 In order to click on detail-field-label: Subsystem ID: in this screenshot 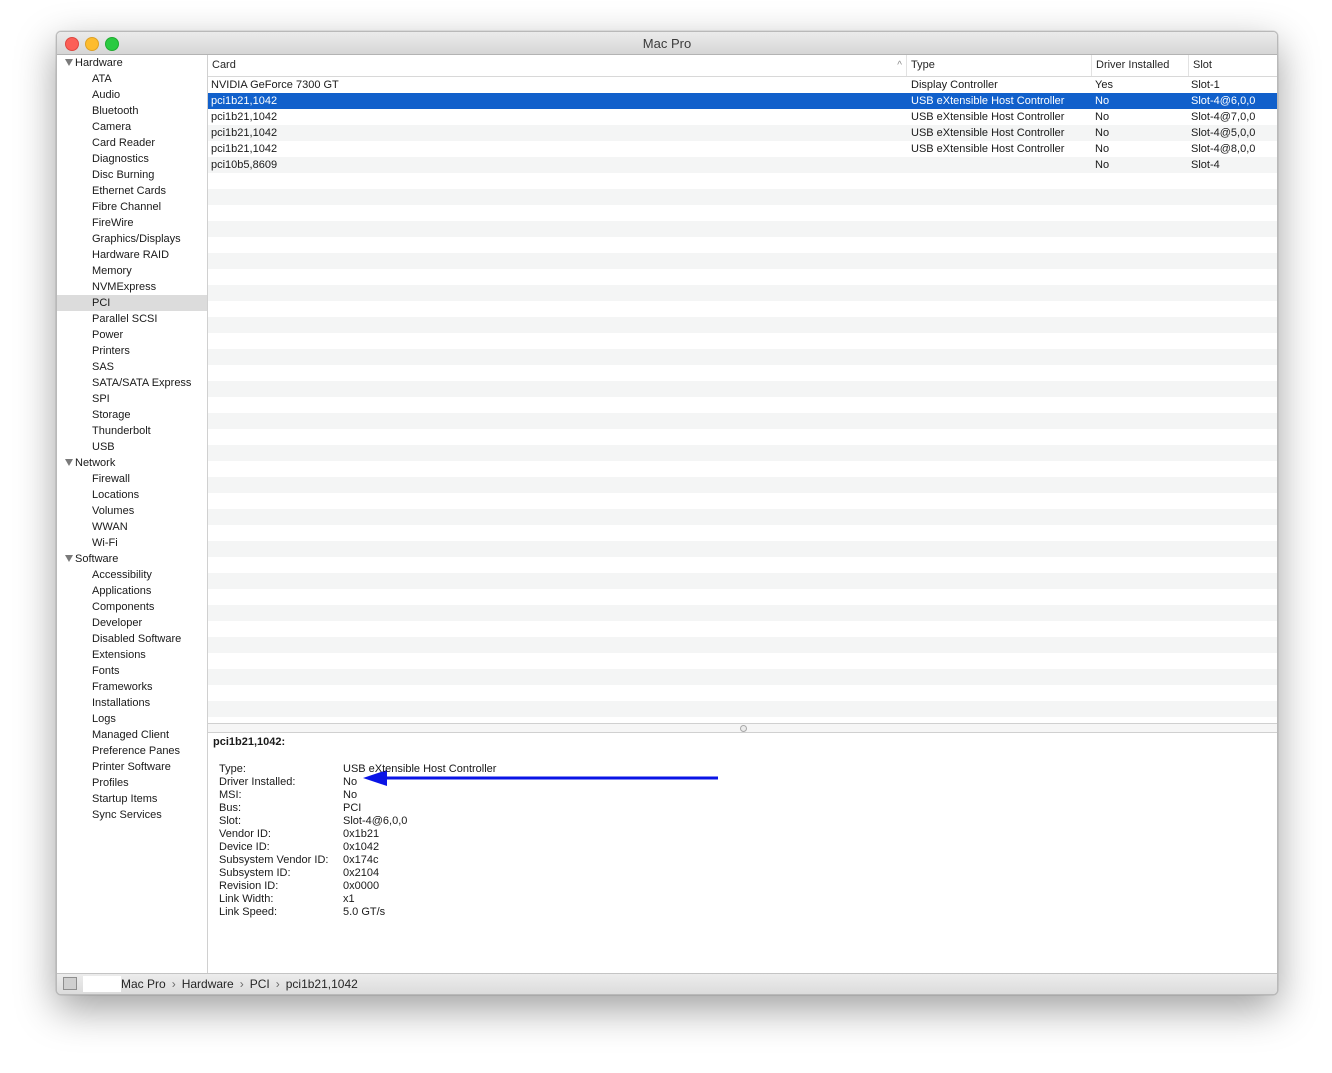, I will do `click(255, 873)`.